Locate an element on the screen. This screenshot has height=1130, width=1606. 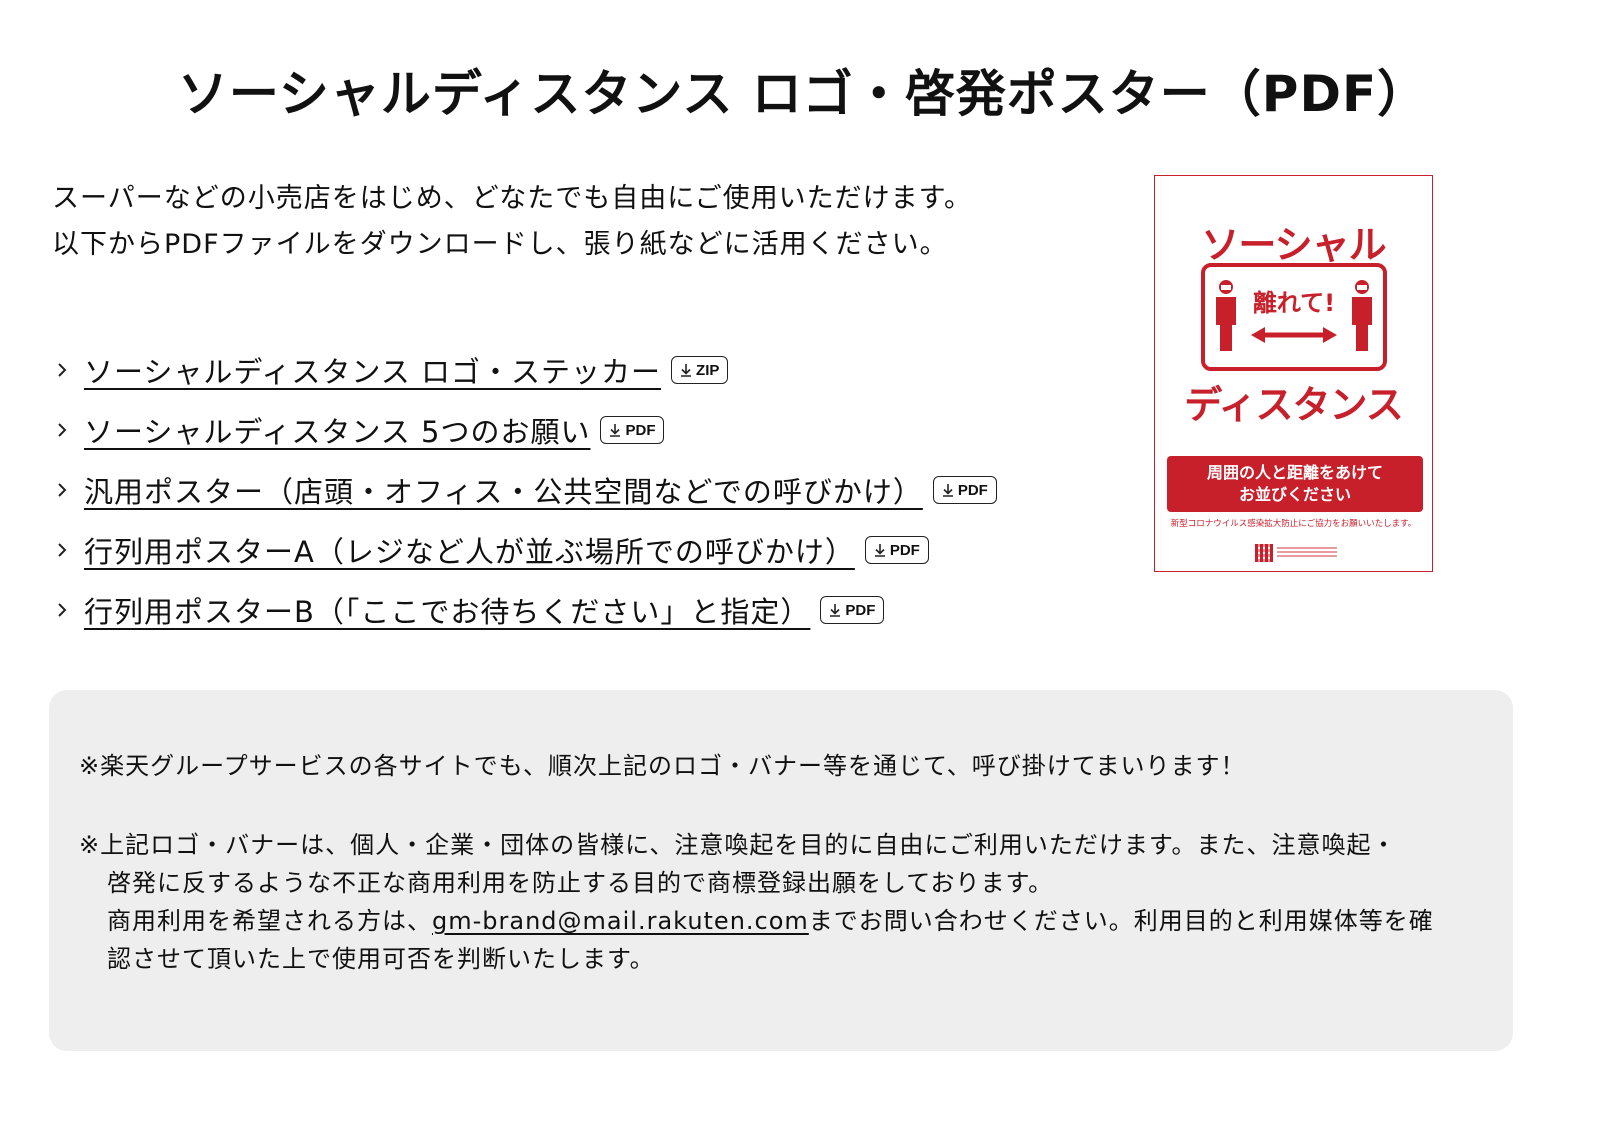
download-link-five-requests: ソーシャルディスタンス 5つのお願い is located at coordinates (337, 430).